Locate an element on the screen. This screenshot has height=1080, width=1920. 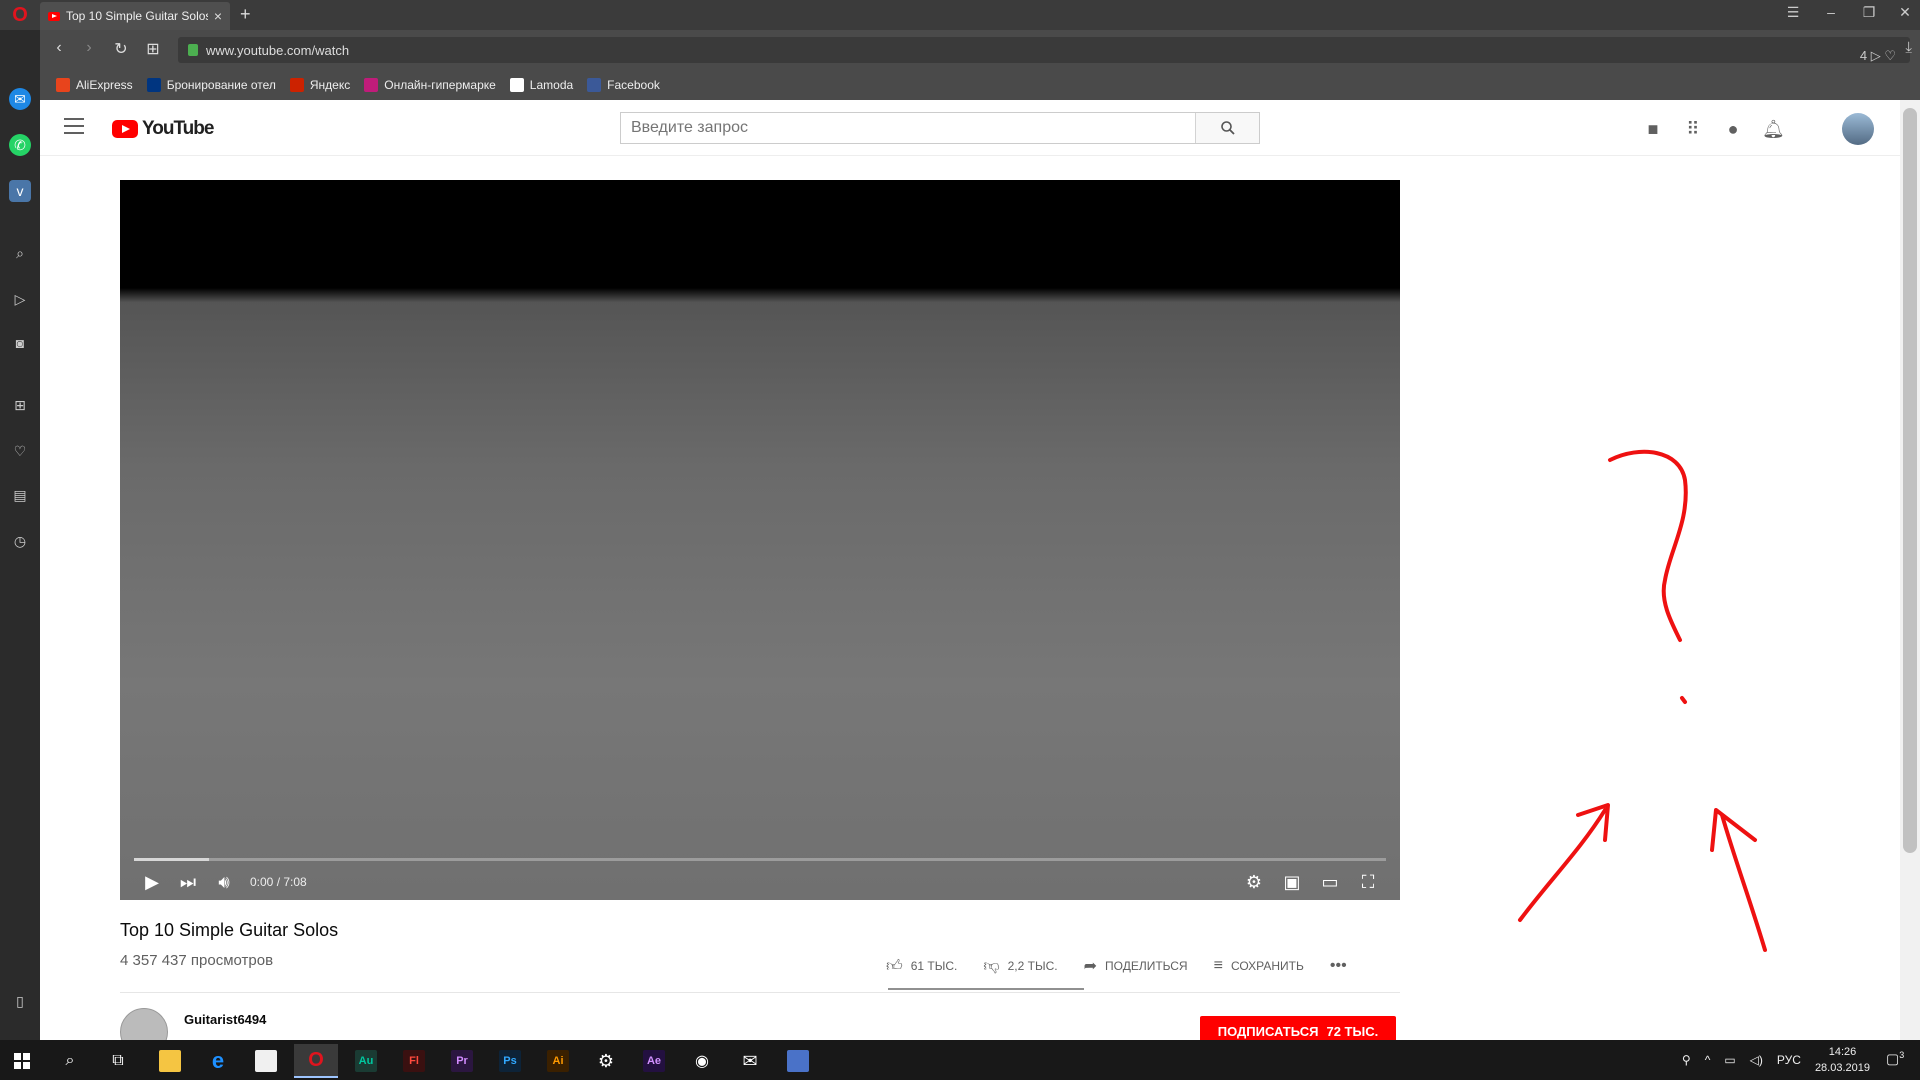
tab-youtube: Top 10 Simple Guitar Solos × is located at coordinates (135, 16).